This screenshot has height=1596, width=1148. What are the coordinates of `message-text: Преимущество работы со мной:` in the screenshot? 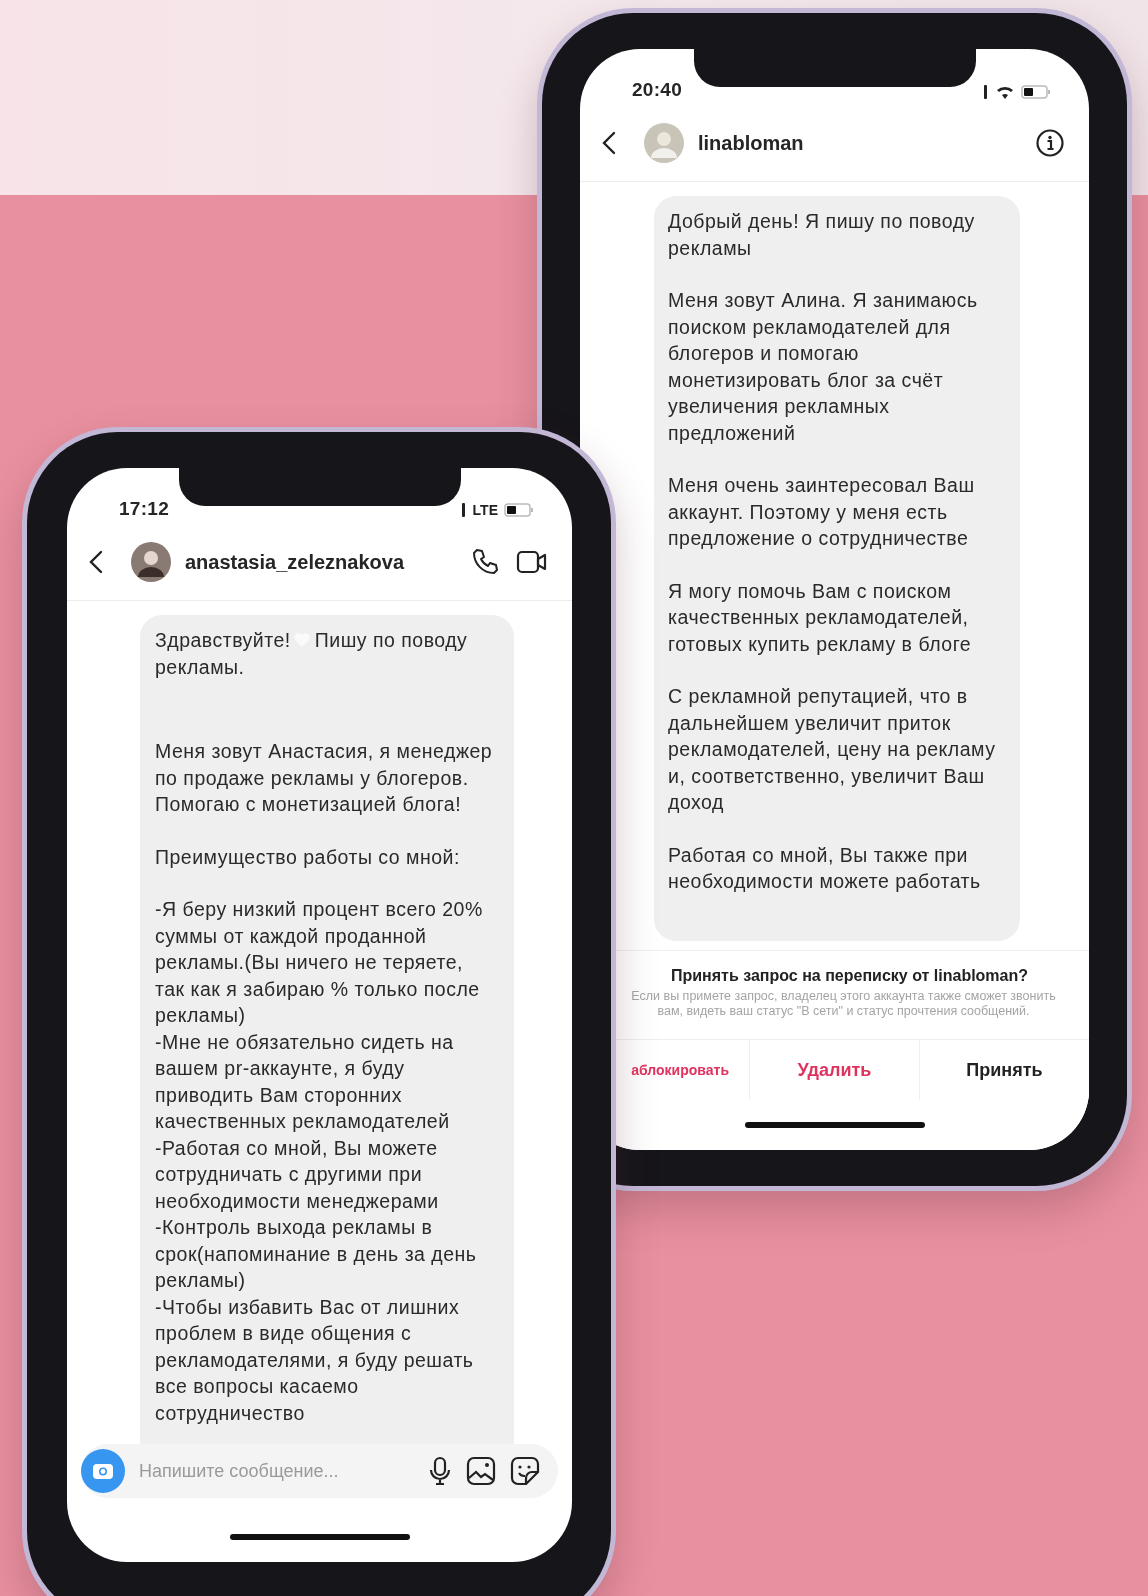 It's located at (308, 857).